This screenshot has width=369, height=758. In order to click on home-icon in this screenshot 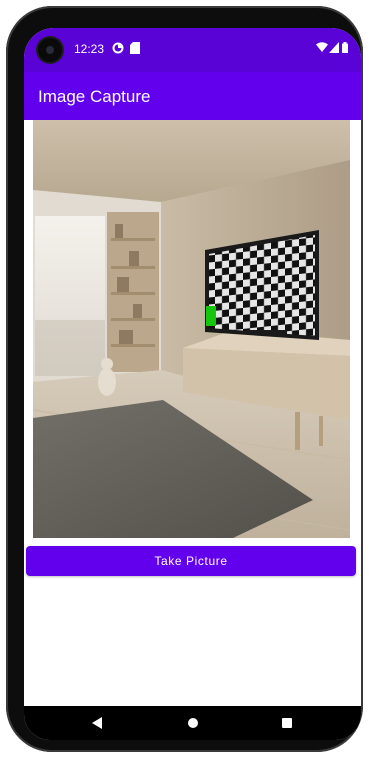, I will do `click(193, 723)`.